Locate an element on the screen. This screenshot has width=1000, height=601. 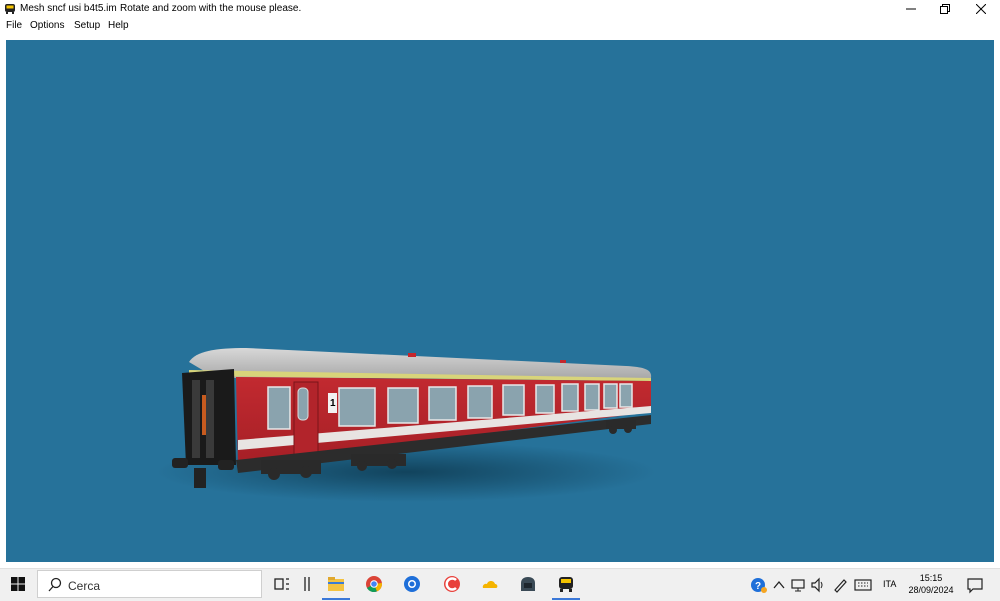
menu-help: Help is located at coordinates (118, 25).